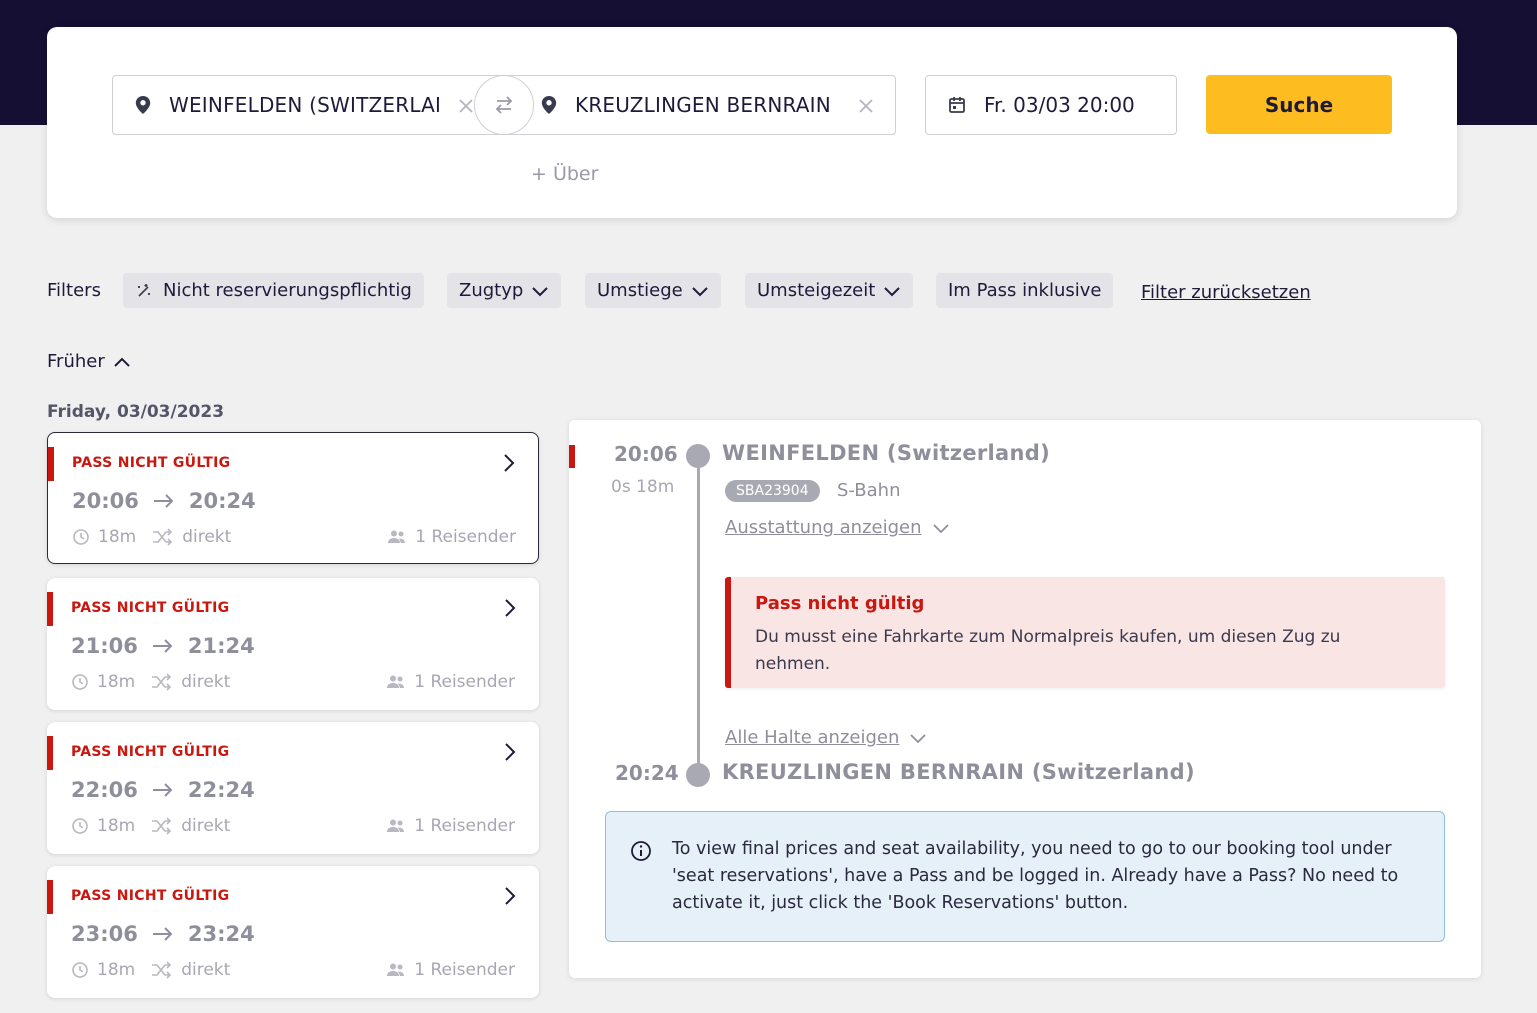  Describe the element at coordinates (89, 361) in the screenshot. I see `earlier-toggle: Früher` at that location.